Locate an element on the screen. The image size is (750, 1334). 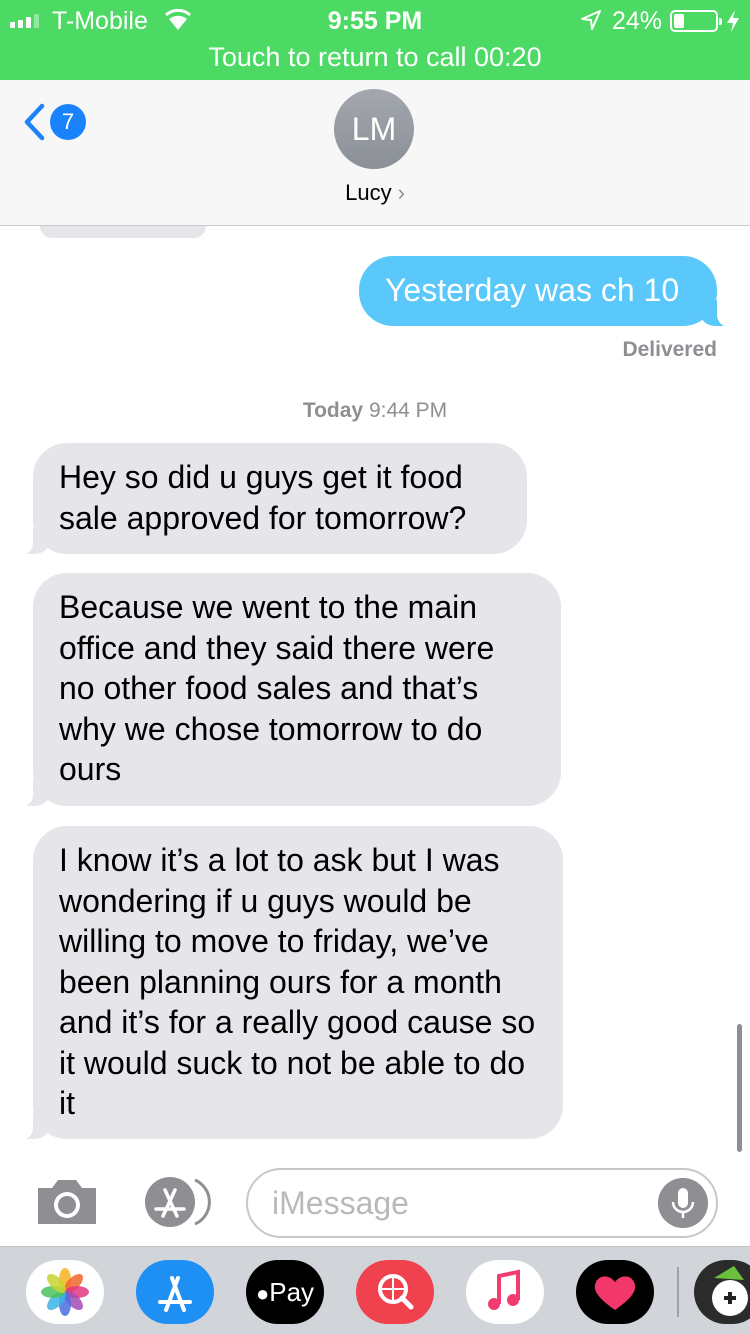
return-to-call-banner: Touch to return to call 00:20 is located at coordinates (375, 57).